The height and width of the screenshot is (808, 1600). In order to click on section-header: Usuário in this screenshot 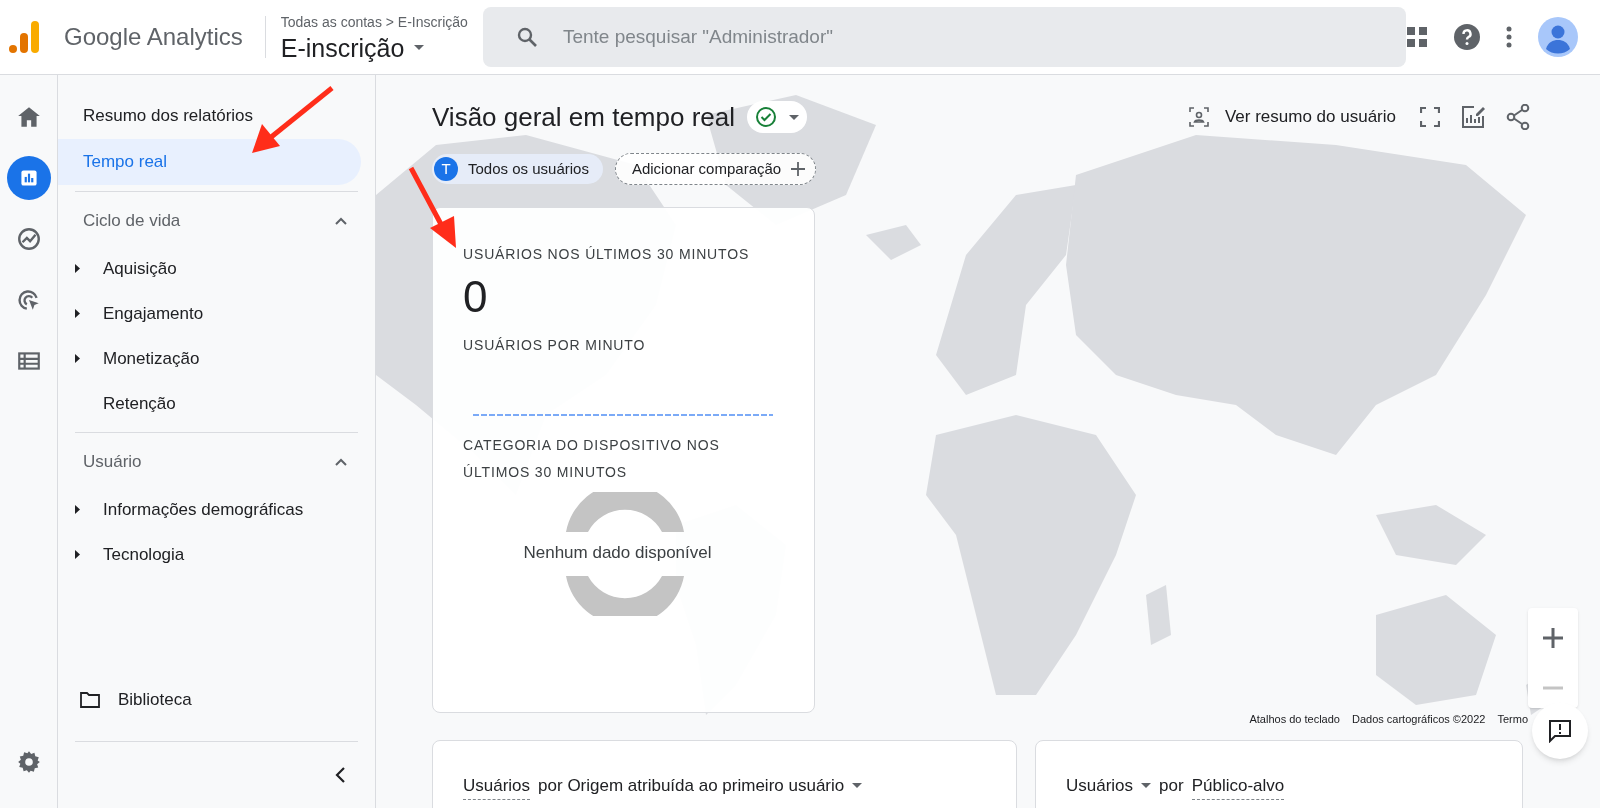, I will do `click(216, 462)`.